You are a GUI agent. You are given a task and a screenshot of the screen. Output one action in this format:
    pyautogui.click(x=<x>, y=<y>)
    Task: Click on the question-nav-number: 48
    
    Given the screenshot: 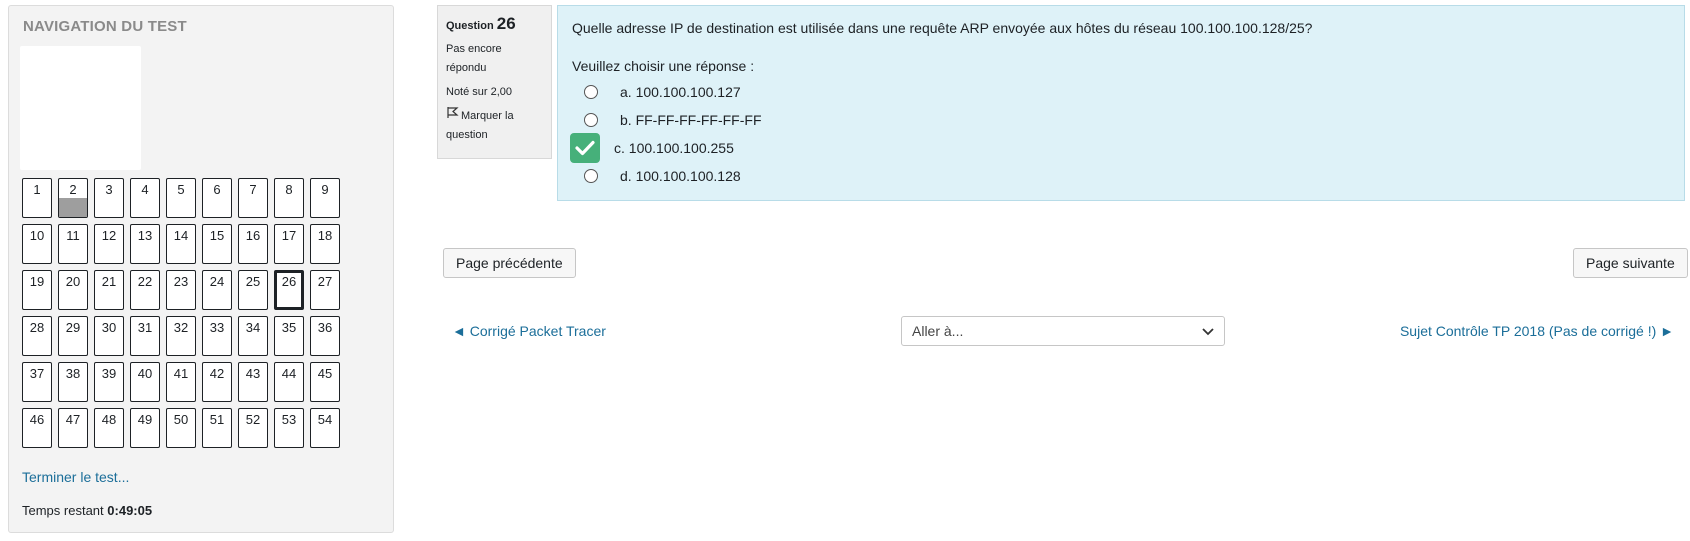 What is the action you would take?
    pyautogui.click(x=109, y=419)
    